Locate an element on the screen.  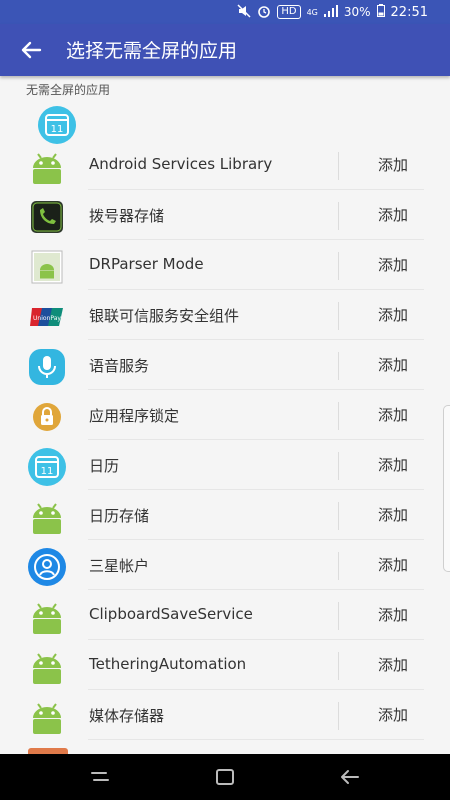
list-item: UnionPay 银联可信服务安全组件 添加 is located at coordinates (225, 315).